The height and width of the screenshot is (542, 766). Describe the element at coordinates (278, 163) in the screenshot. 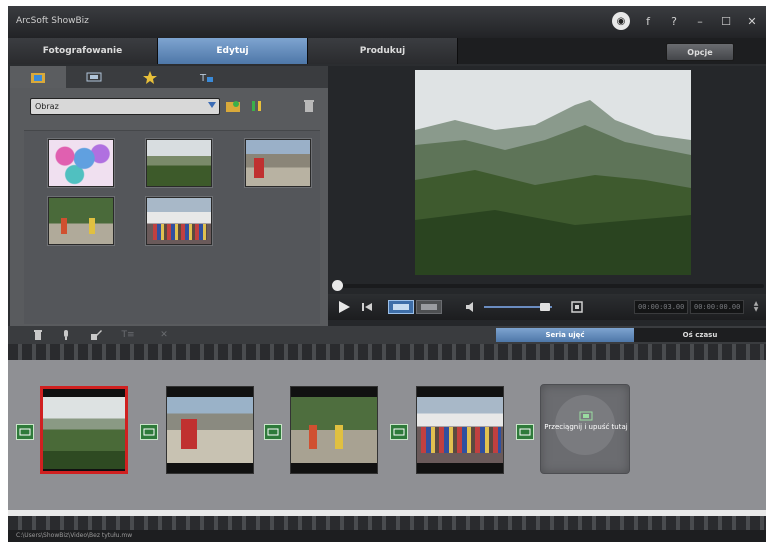

I see `media-thumb-hiker` at that location.